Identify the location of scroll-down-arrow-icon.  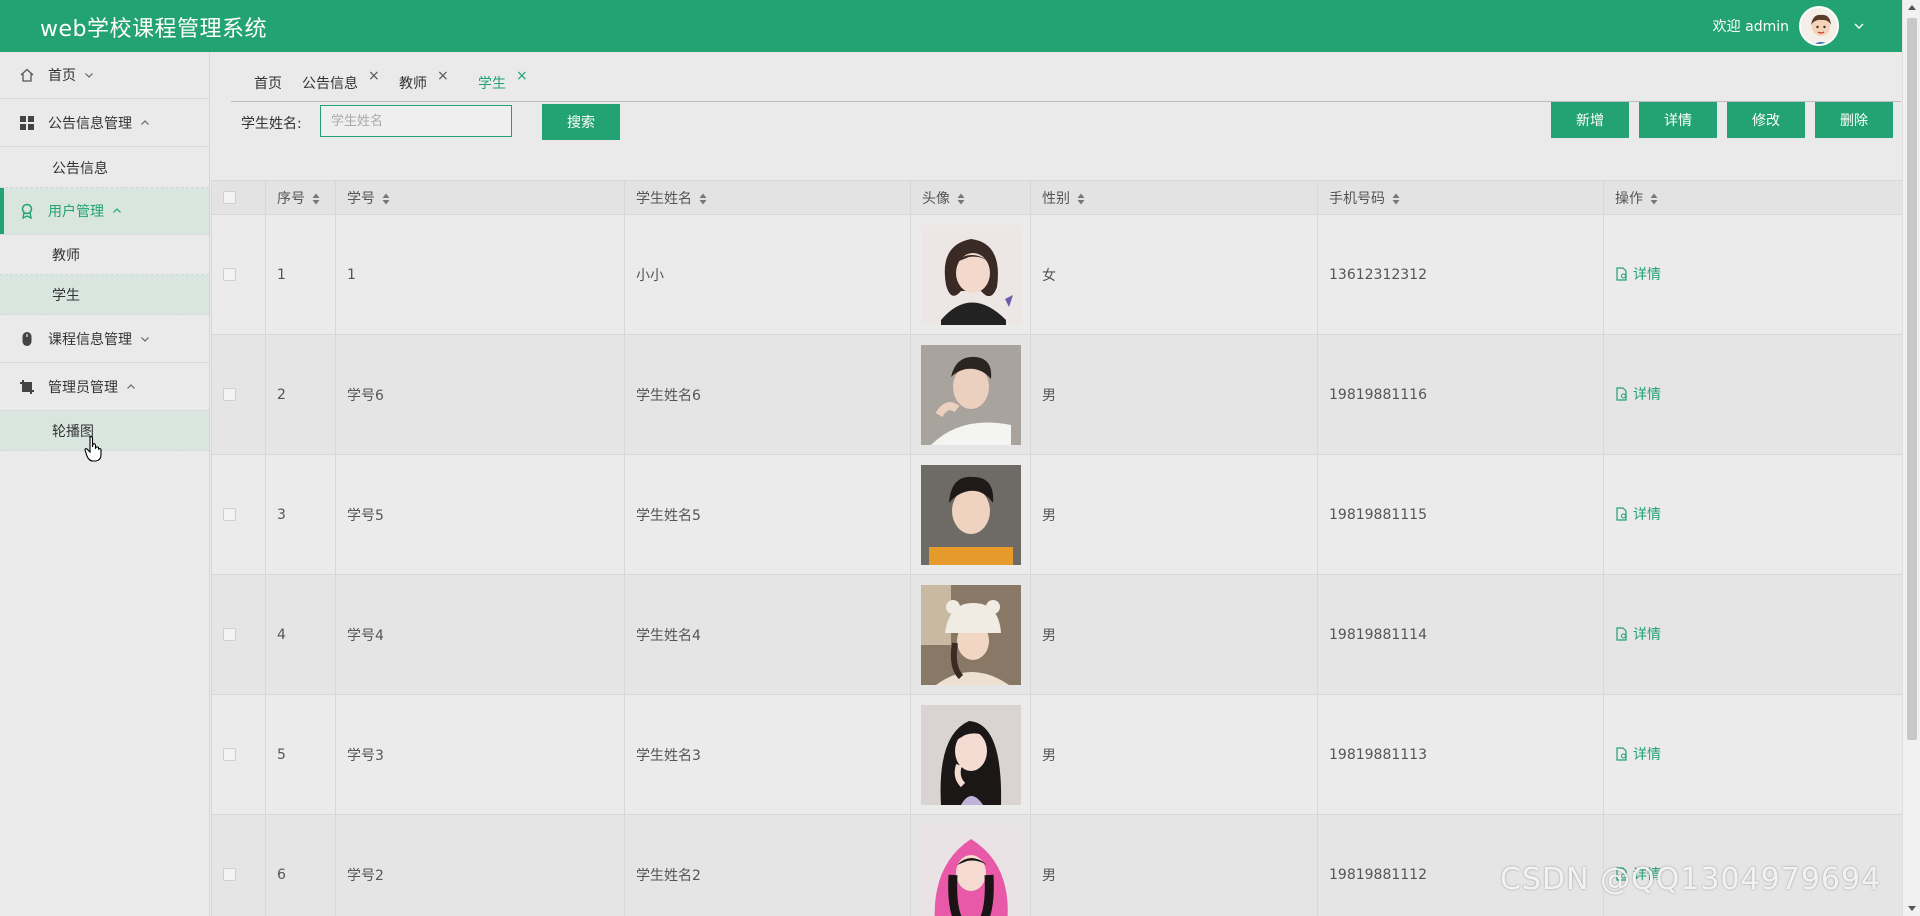
(1911, 908).